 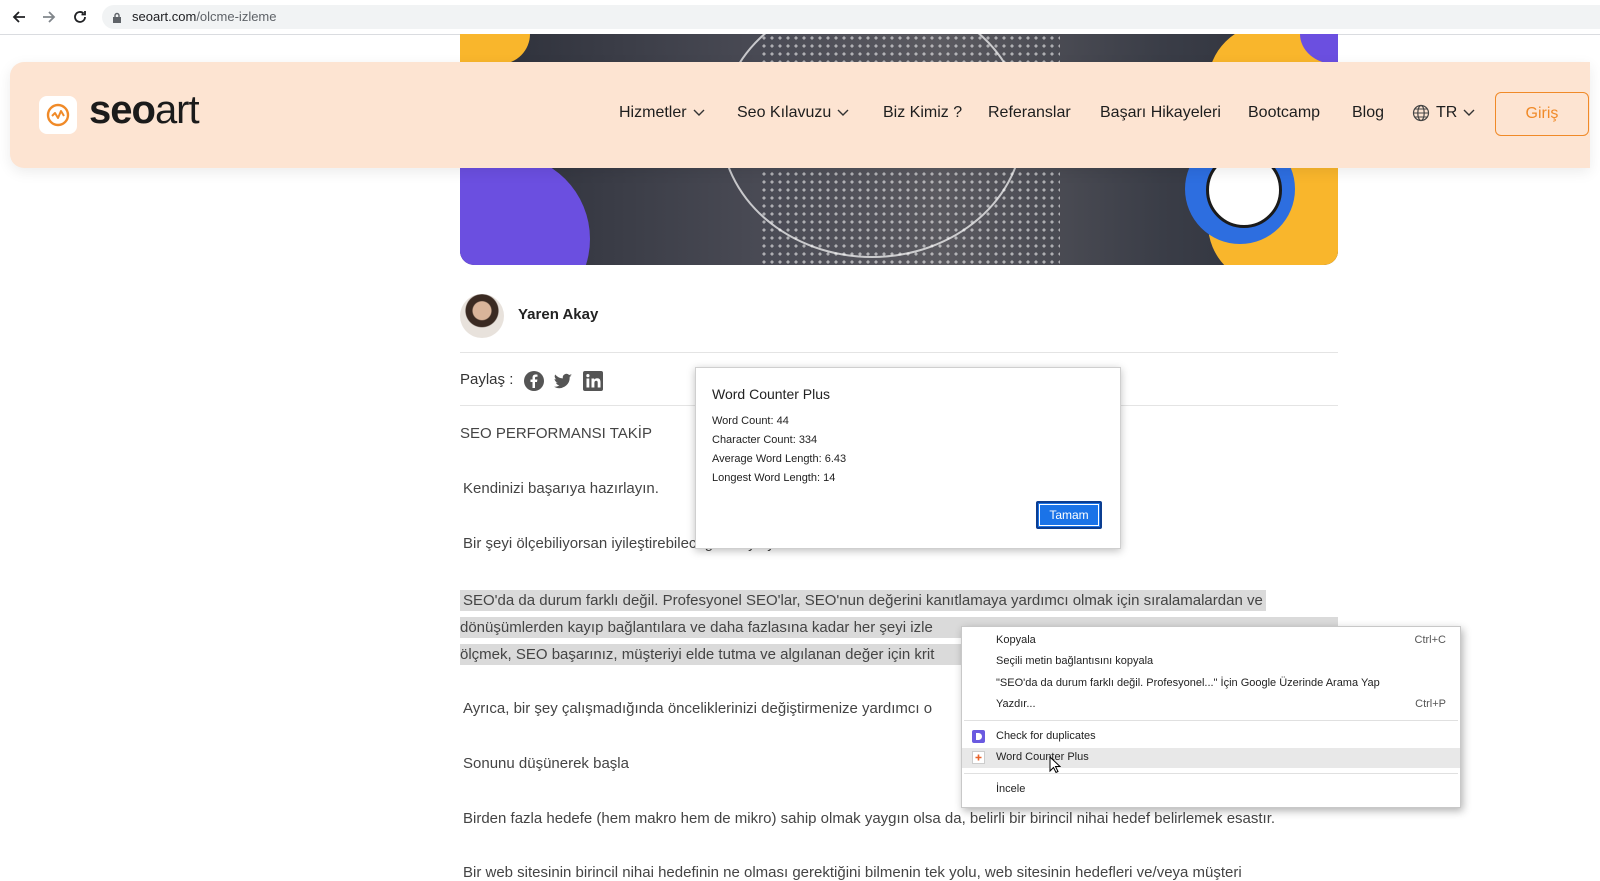 I want to click on browser-toolbar: seoart.com/olcme-izleme, so click(x=800, y=17).